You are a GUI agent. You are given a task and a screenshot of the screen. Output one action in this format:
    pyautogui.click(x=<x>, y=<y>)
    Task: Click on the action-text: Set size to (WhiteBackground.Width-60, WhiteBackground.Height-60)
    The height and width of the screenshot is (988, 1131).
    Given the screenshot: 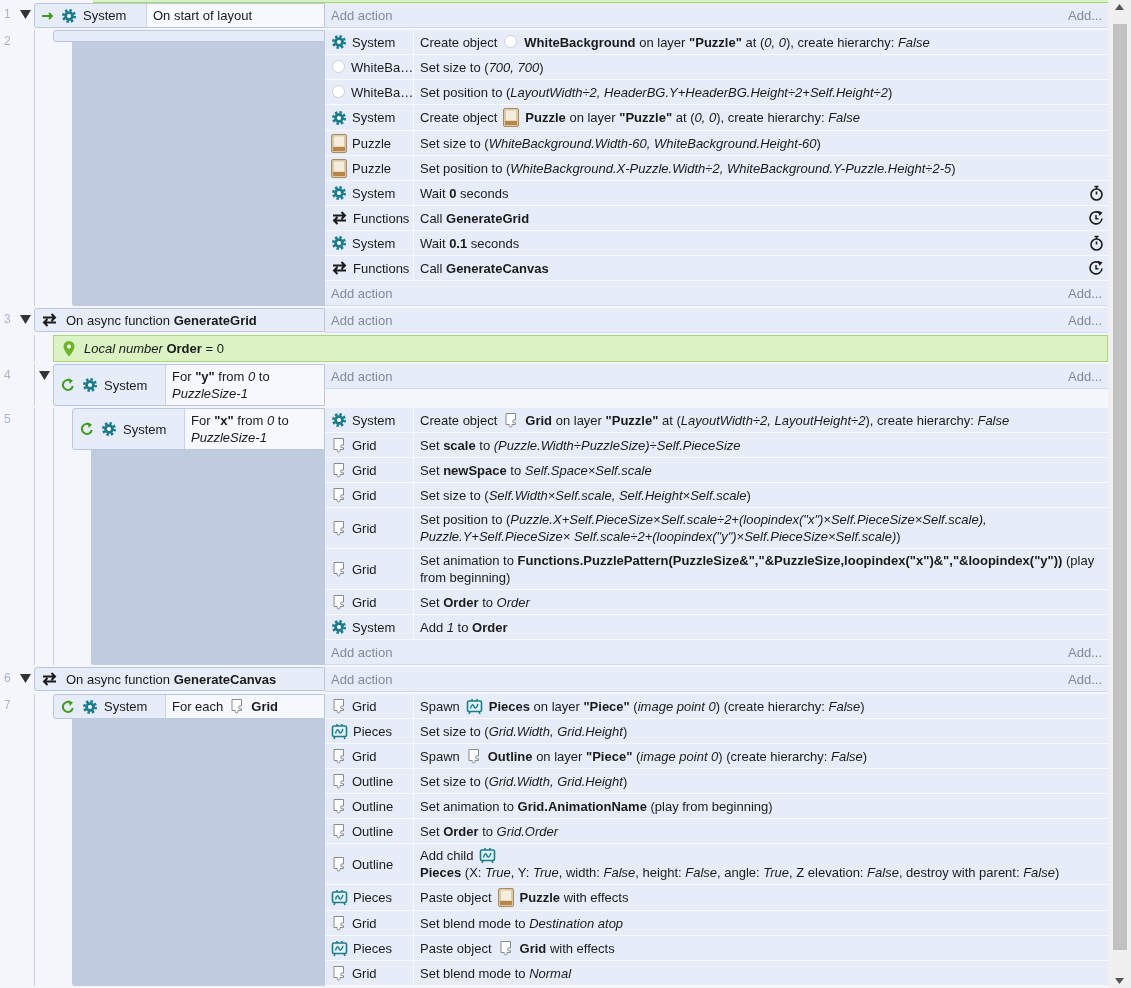 What is the action you would take?
    pyautogui.click(x=620, y=143)
    